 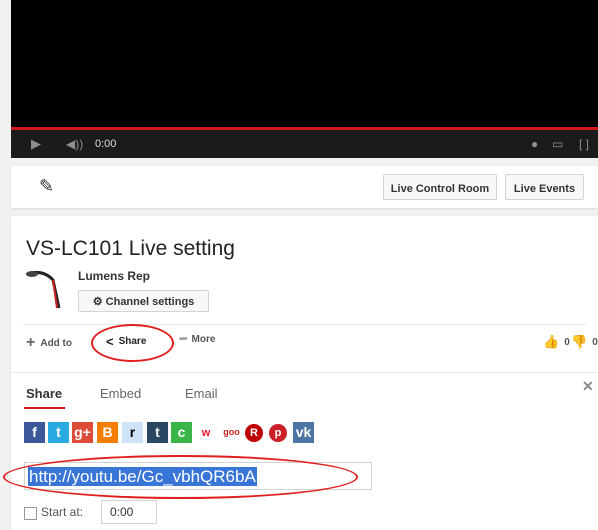 I want to click on facebook-icon: f, so click(x=34, y=432).